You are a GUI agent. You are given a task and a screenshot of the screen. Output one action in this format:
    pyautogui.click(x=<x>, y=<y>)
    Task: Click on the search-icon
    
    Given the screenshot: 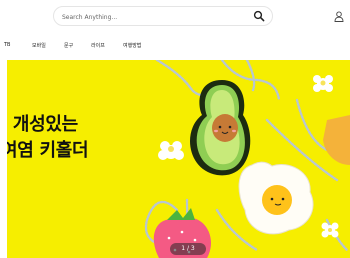 What is the action you would take?
    pyautogui.click(x=259, y=16)
    